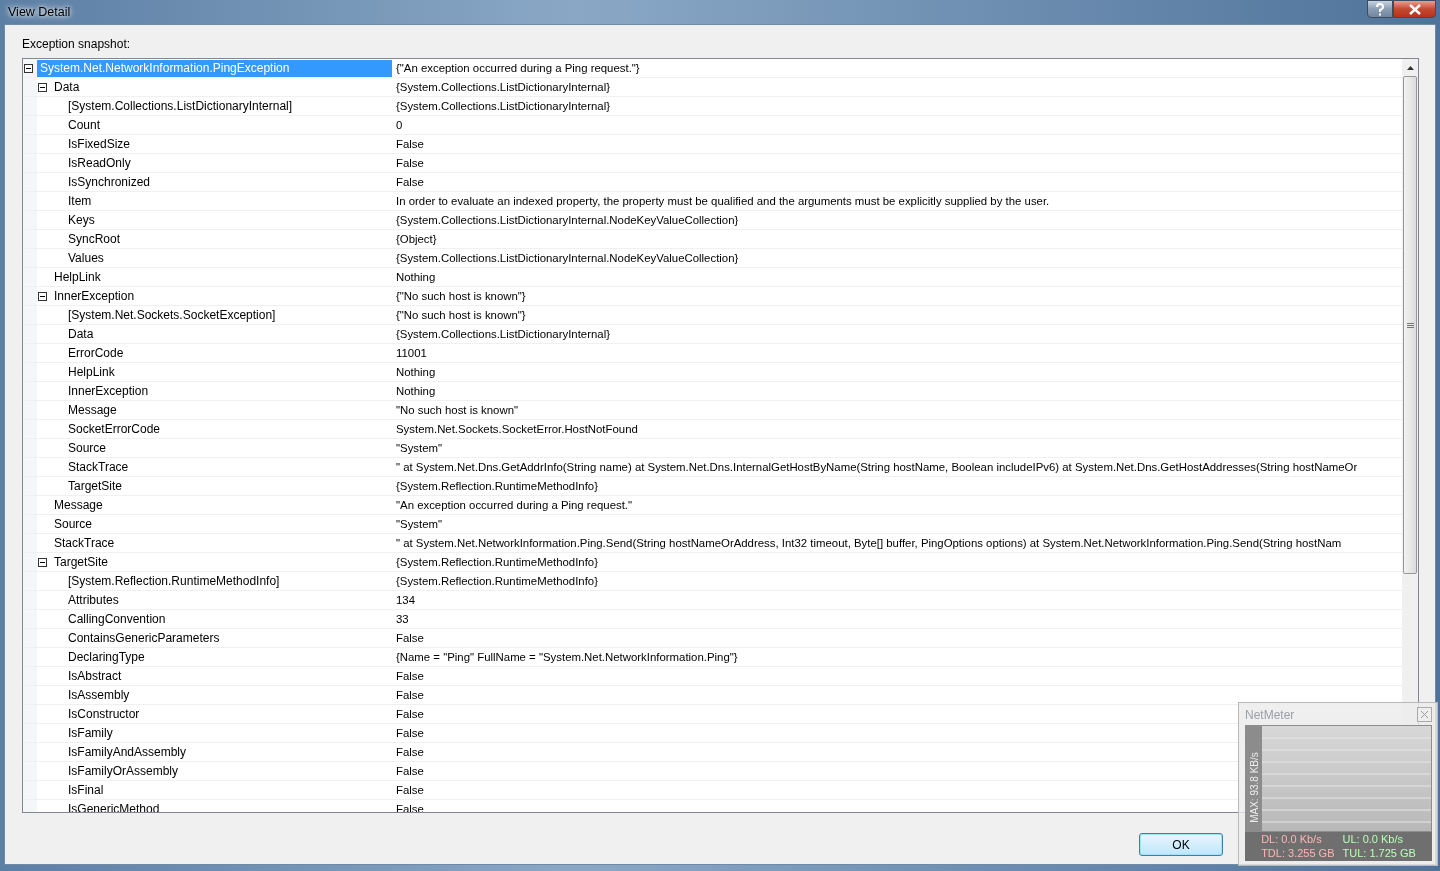 The image size is (1440, 871). Describe the element at coordinates (94, 239) in the screenshot. I see `property-name: SyncRoot` at that location.